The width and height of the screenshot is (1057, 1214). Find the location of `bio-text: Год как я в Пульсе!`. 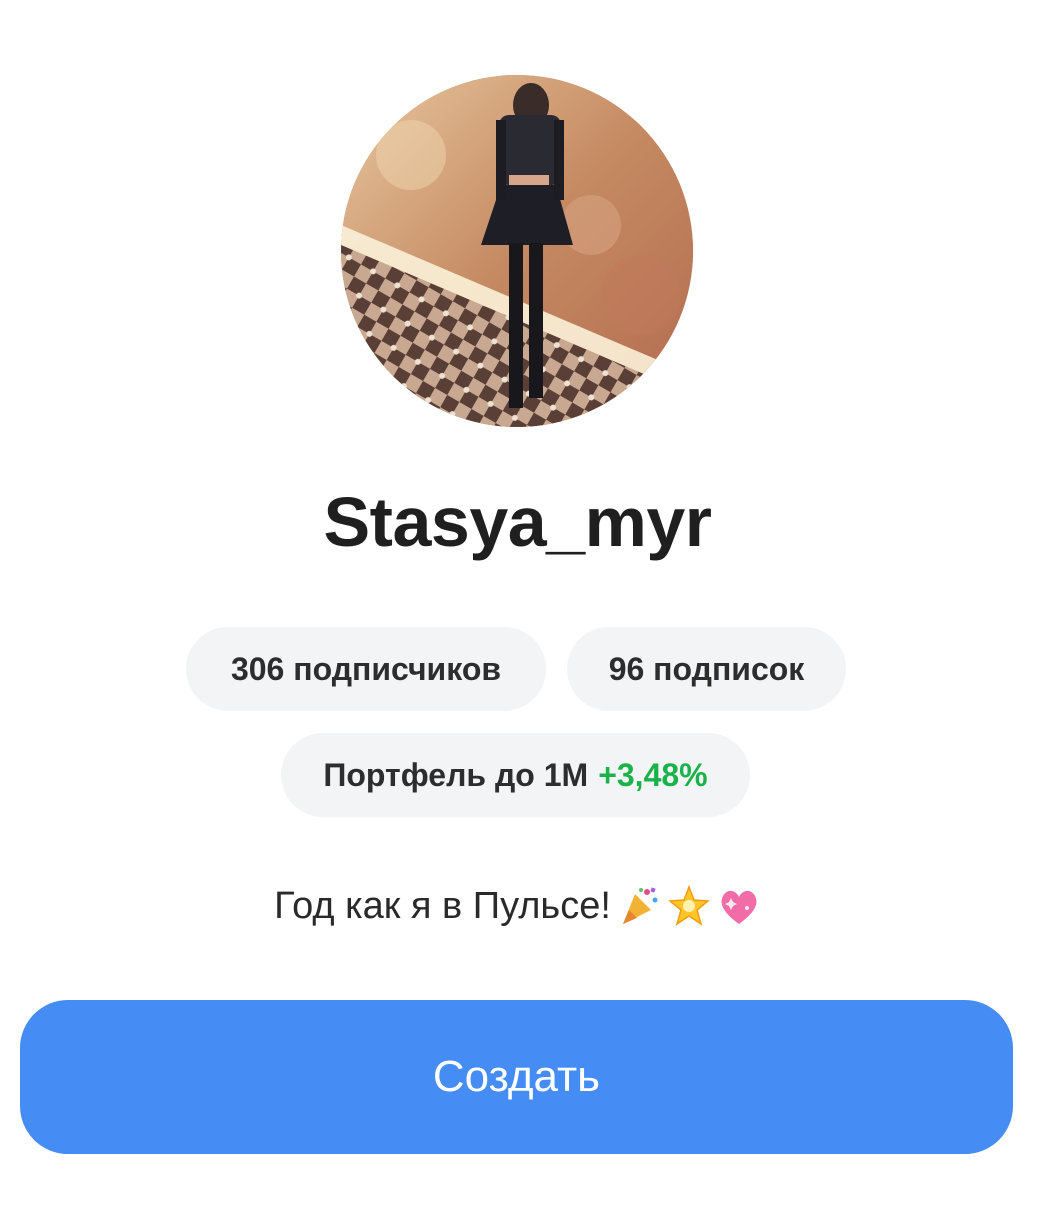

bio-text: Год как я в Пульсе! is located at coordinates (442, 905).